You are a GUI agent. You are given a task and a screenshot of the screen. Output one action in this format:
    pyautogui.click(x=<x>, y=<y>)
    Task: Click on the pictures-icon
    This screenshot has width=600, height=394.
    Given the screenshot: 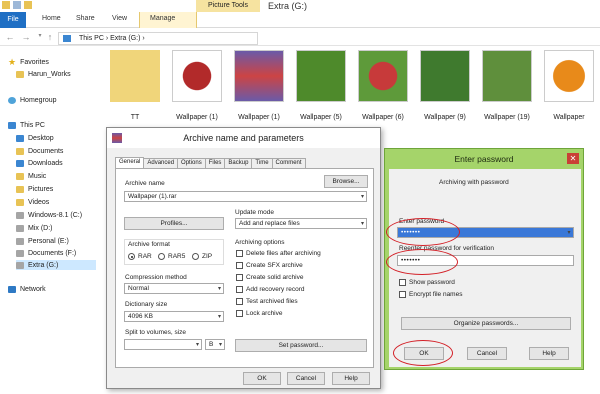 What is the action you would take?
    pyautogui.click(x=20, y=189)
    